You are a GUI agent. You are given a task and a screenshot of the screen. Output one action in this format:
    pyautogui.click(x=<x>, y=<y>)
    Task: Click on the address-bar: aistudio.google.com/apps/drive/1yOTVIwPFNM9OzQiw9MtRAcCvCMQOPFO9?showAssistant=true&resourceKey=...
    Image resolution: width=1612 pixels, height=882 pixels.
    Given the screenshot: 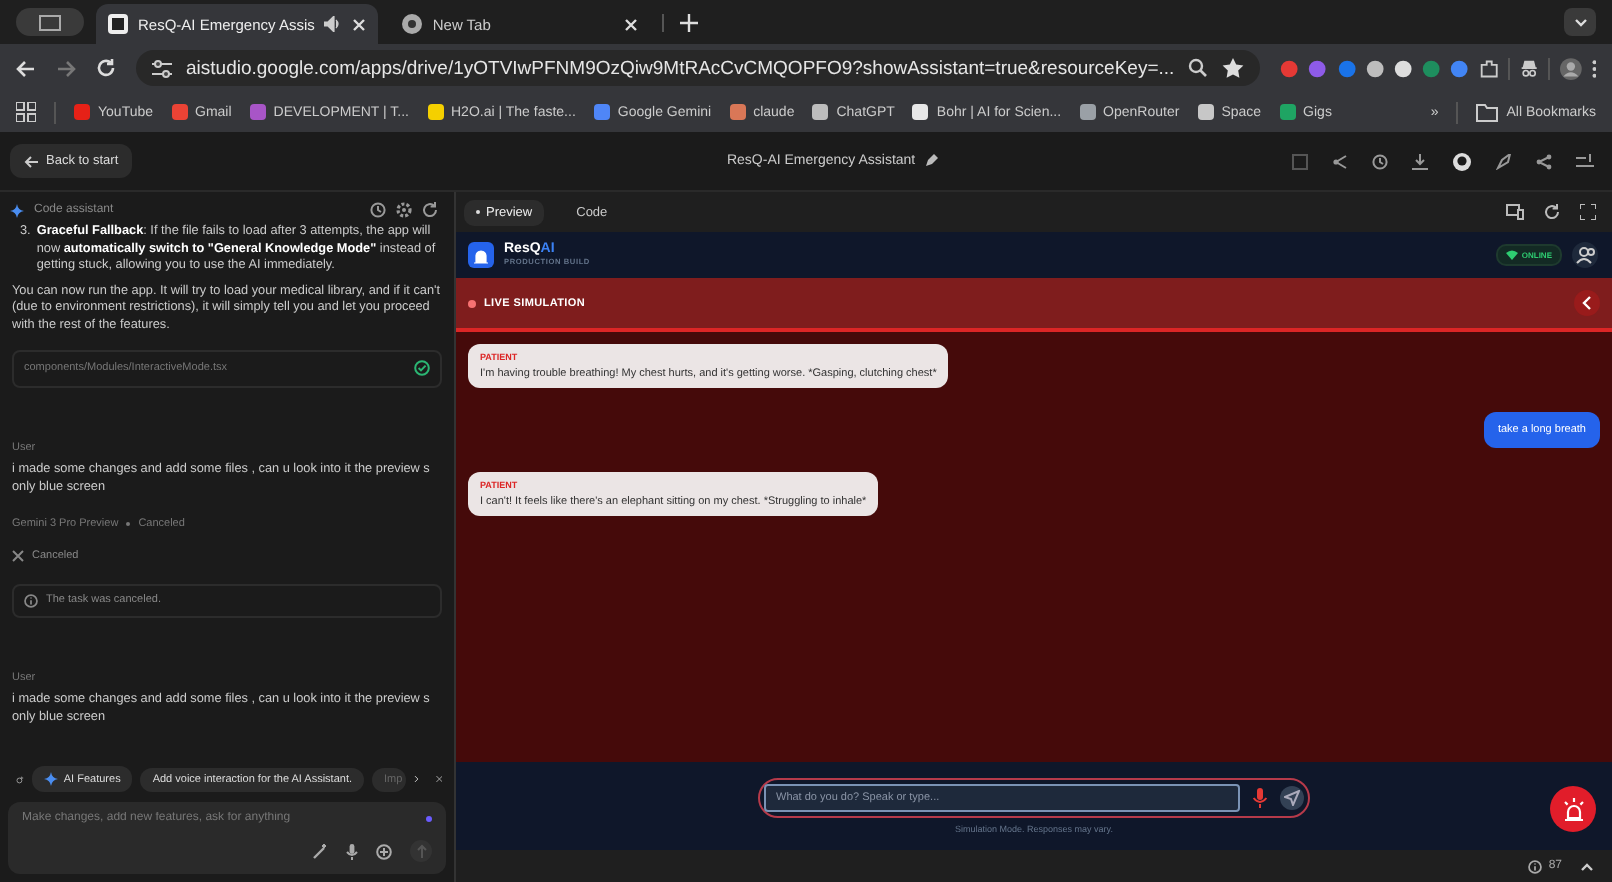 What is the action you would take?
    pyautogui.click(x=698, y=68)
    